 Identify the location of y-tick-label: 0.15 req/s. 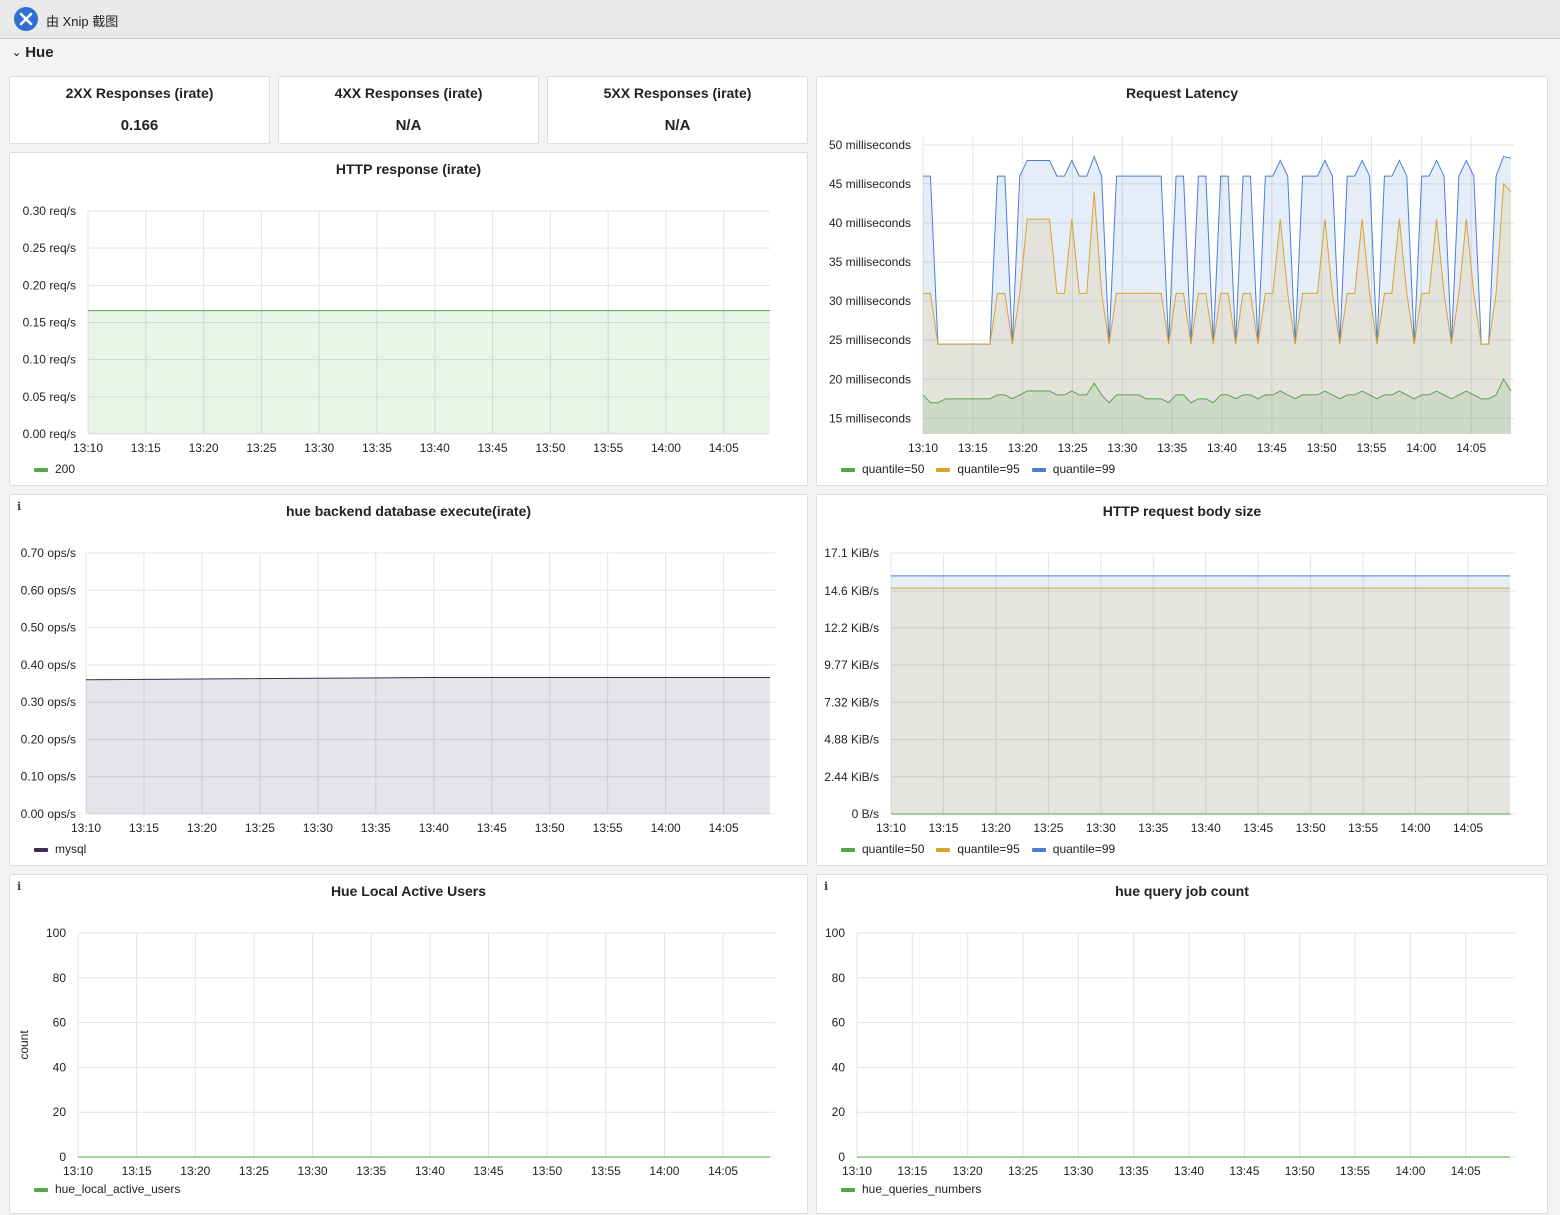
(49, 323).